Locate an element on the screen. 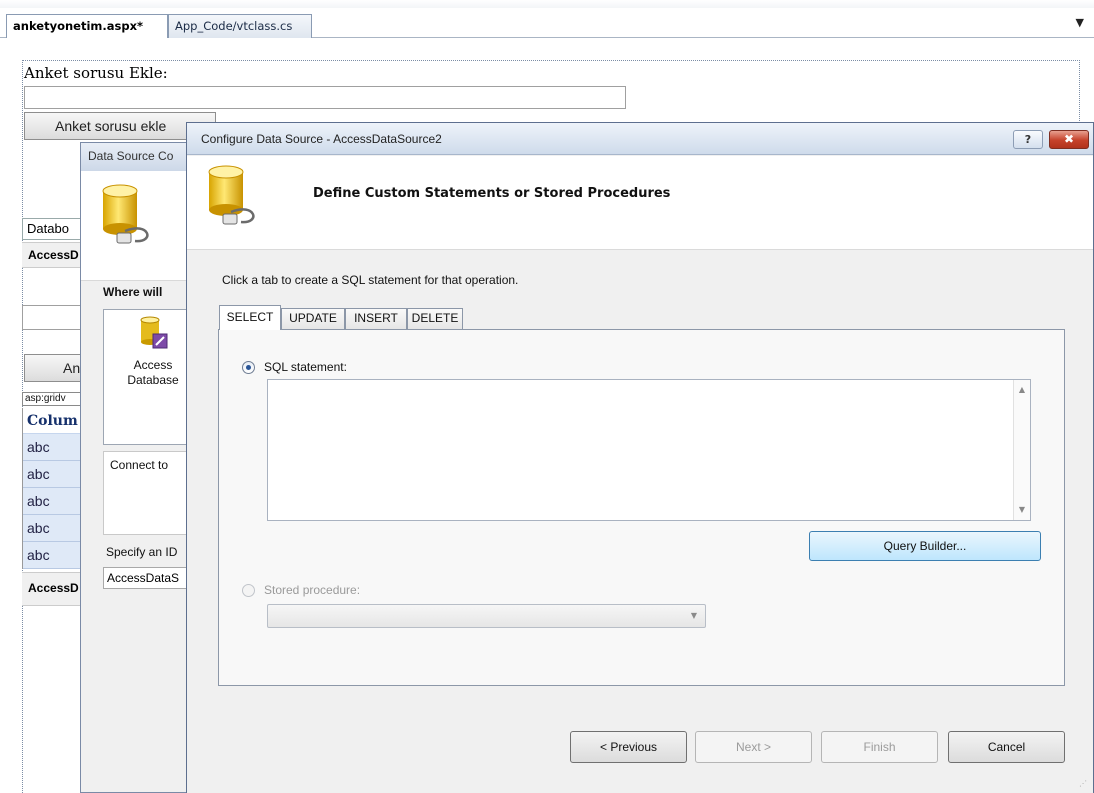 This screenshot has width=1094, height=793. close-button: ✖ is located at coordinates (1069, 139).